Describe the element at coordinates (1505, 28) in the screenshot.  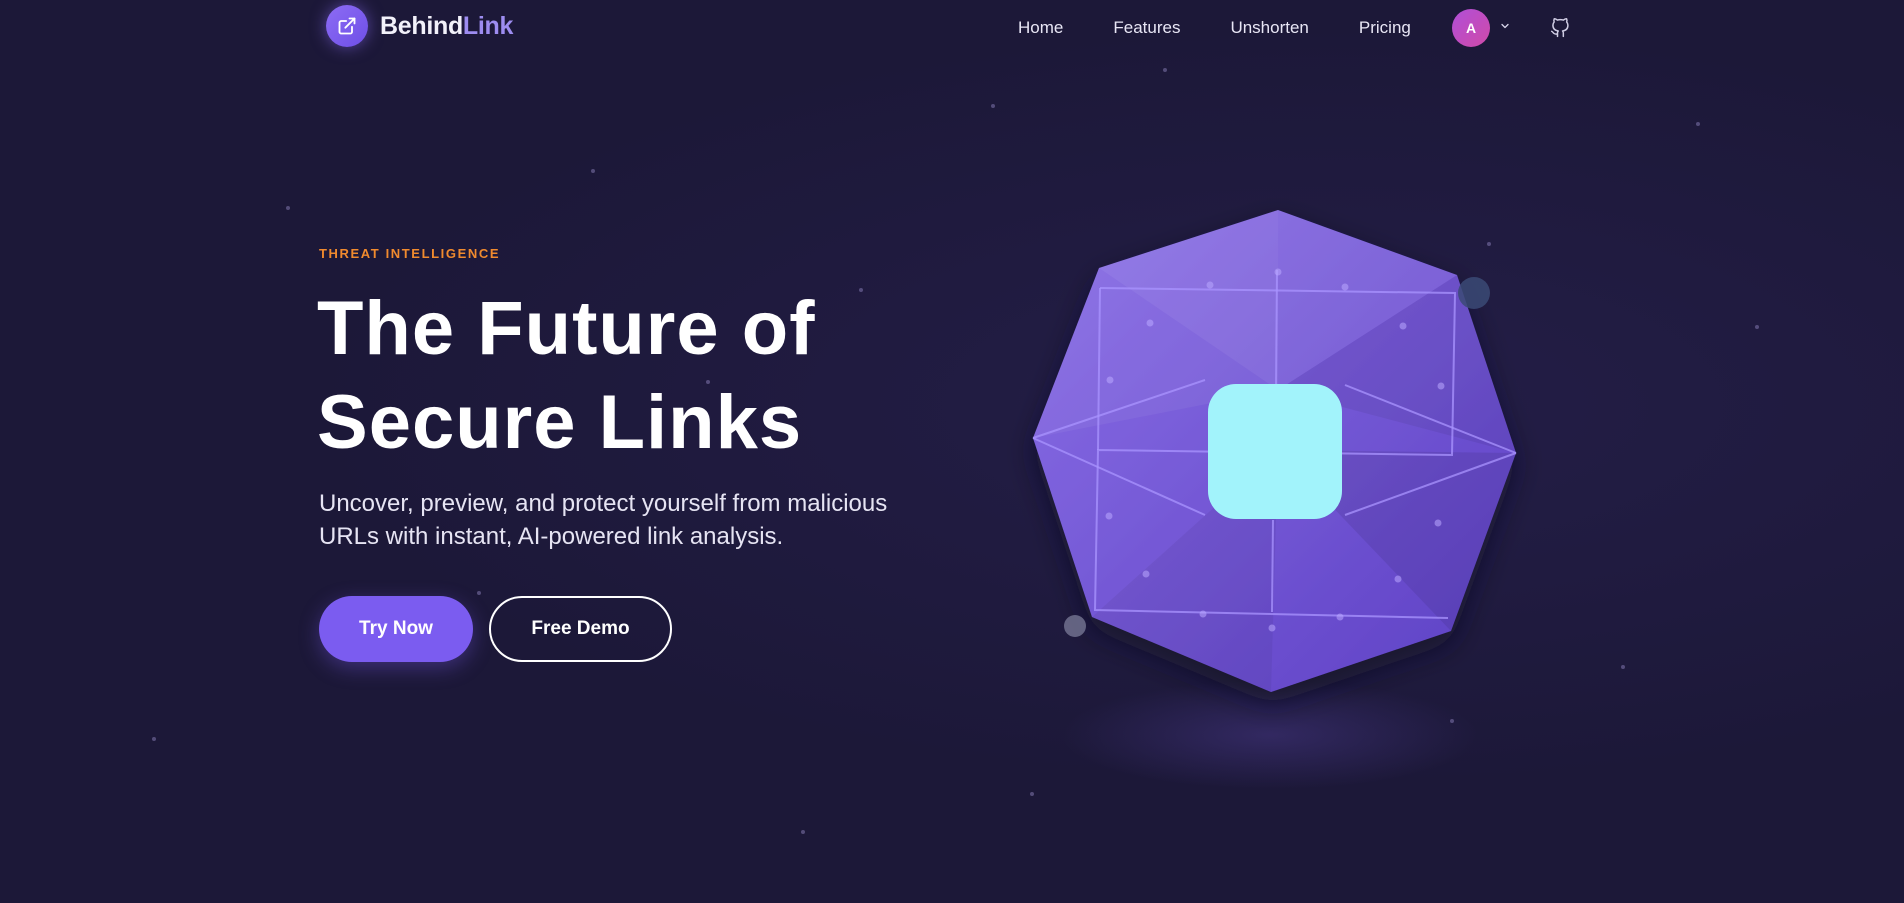
I see `chevron-down-icon` at that location.